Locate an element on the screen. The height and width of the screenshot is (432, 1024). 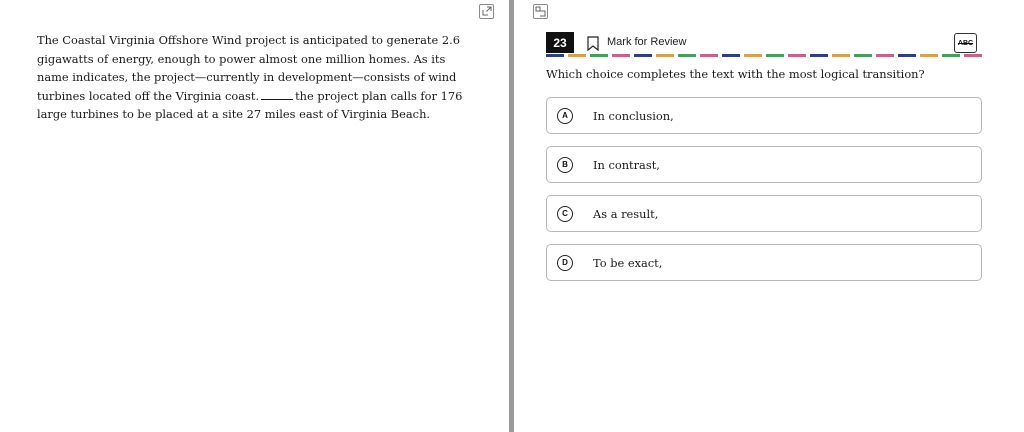
question-number: 23 is located at coordinates (560, 42).